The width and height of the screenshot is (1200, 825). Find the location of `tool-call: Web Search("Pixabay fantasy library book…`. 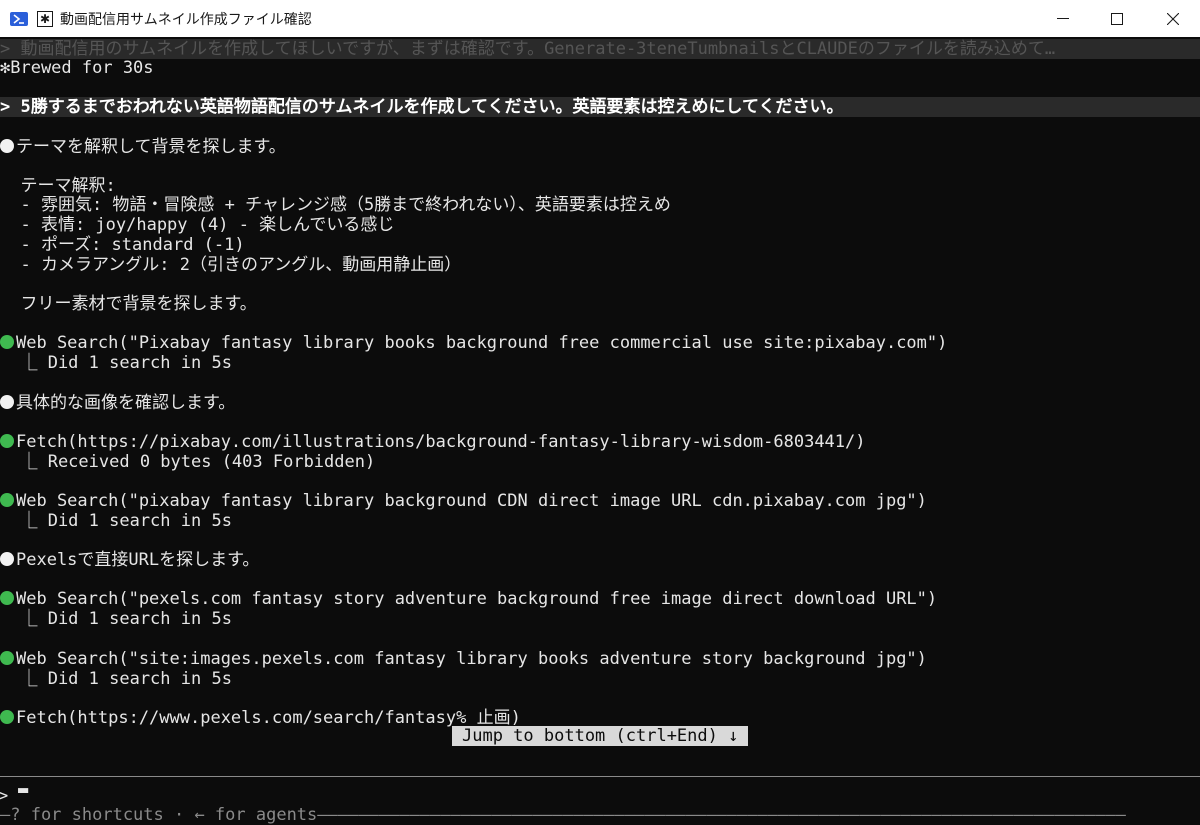

tool-call: Web Search("Pixabay fantasy library book… is located at coordinates (473, 343).